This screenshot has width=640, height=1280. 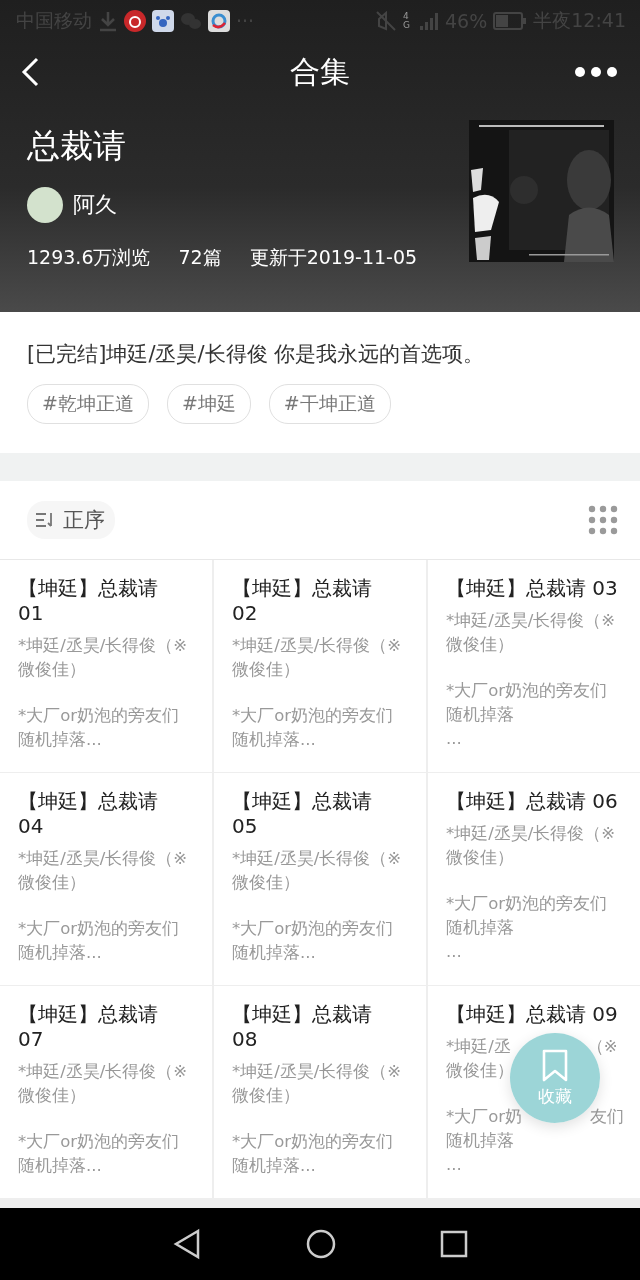 What do you see at coordinates (555, 1065) in the screenshot?
I see `bookmark-icon` at bounding box center [555, 1065].